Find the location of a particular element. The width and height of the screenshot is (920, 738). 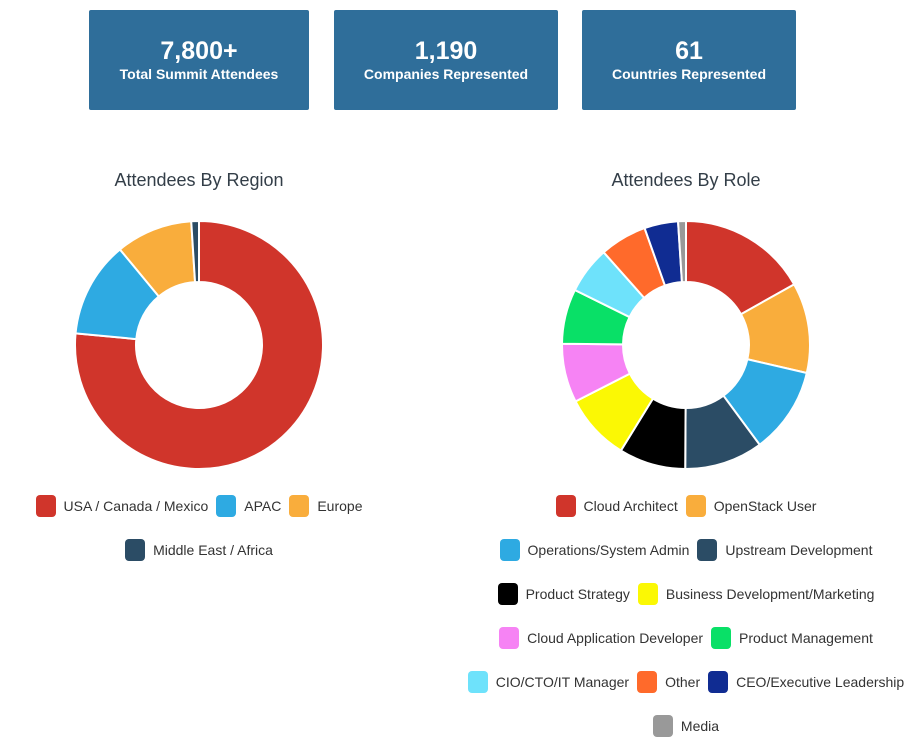

legend-item-europe: Europe is located at coordinates (326, 506).